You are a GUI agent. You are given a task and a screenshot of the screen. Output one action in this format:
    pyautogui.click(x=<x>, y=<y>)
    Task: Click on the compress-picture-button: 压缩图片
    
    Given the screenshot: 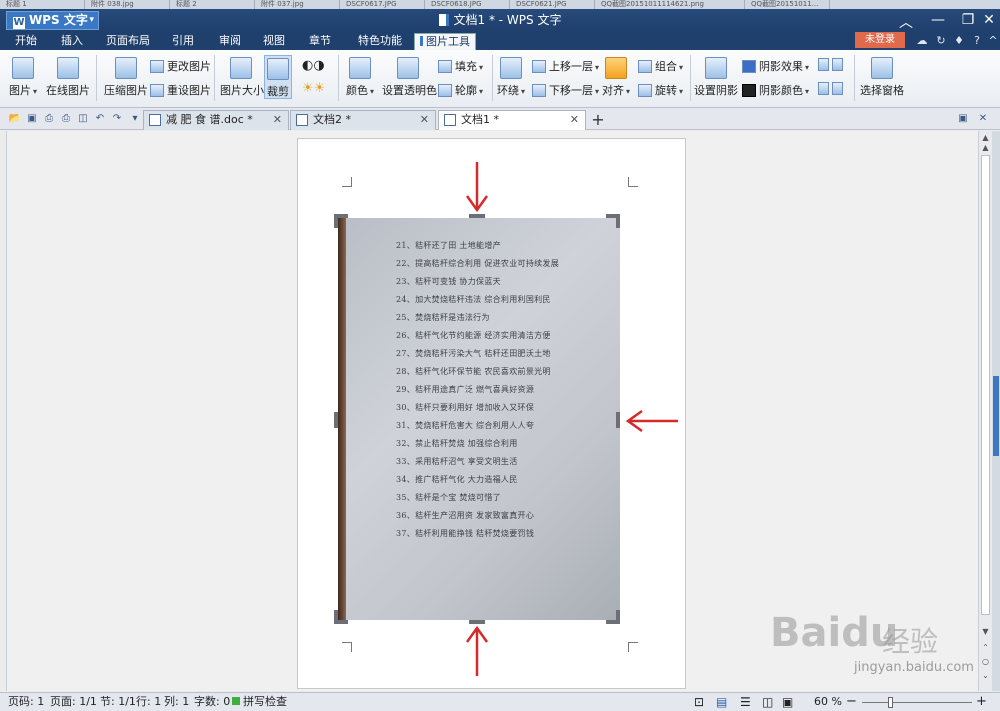 What is the action you would take?
    pyautogui.click(x=126, y=77)
    